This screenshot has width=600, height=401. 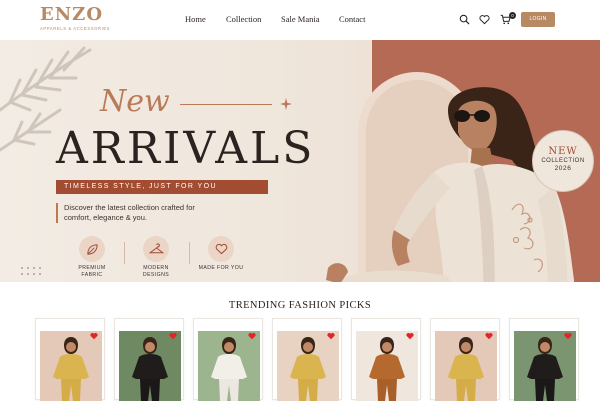 What do you see at coordinates (156, 257) in the screenshot?
I see `feature-modern-designs: MODERN DESIGNS` at bounding box center [156, 257].